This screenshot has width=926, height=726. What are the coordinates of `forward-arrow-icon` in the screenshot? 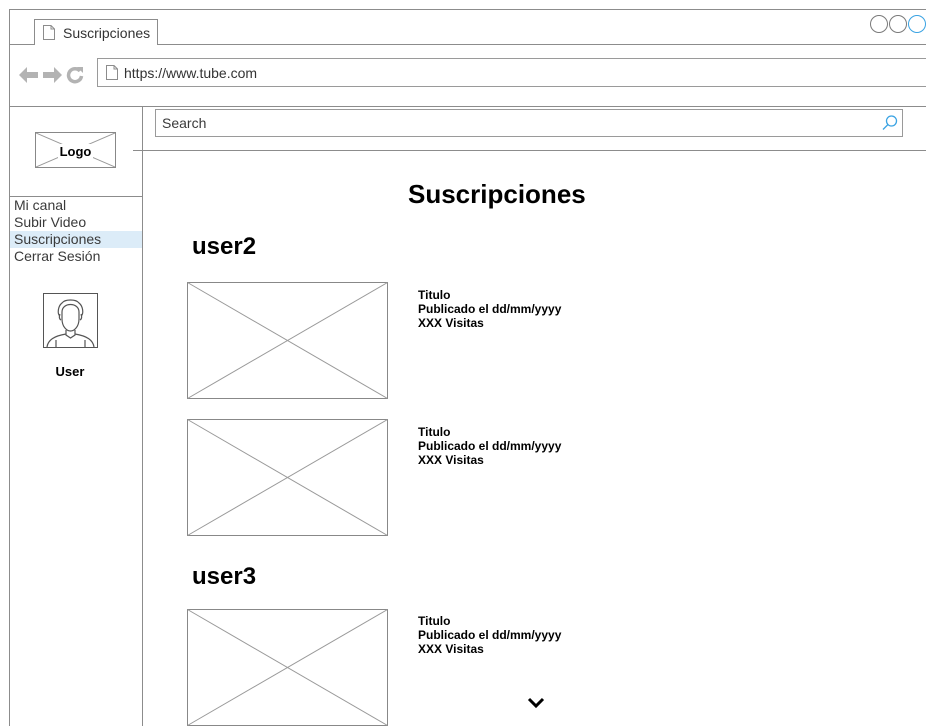 It's located at (52, 75).